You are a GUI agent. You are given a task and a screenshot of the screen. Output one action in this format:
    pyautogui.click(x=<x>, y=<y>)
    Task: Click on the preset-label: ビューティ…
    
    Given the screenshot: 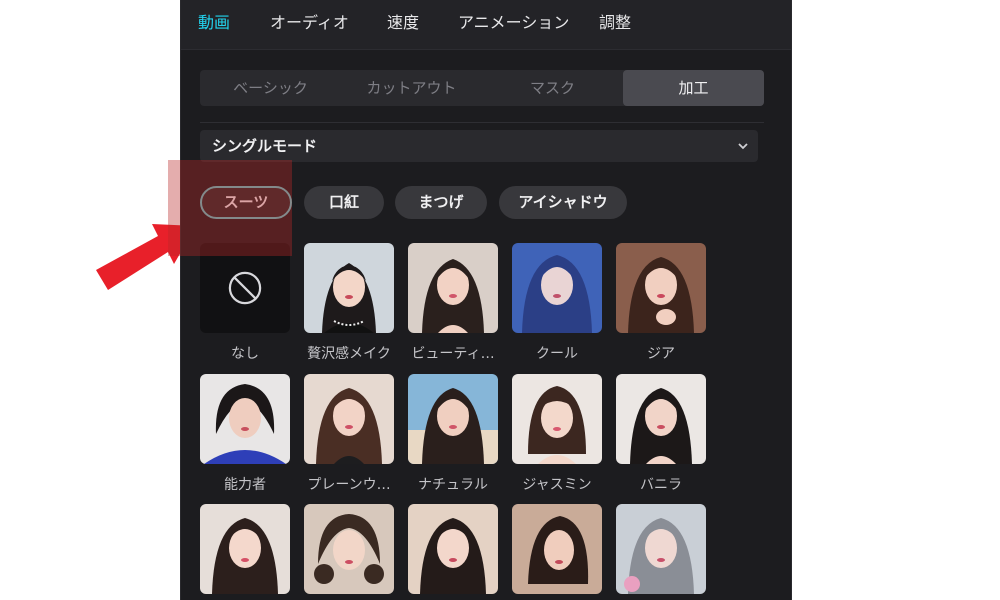 What is the action you would take?
    pyautogui.click(x=453, y=354)
    